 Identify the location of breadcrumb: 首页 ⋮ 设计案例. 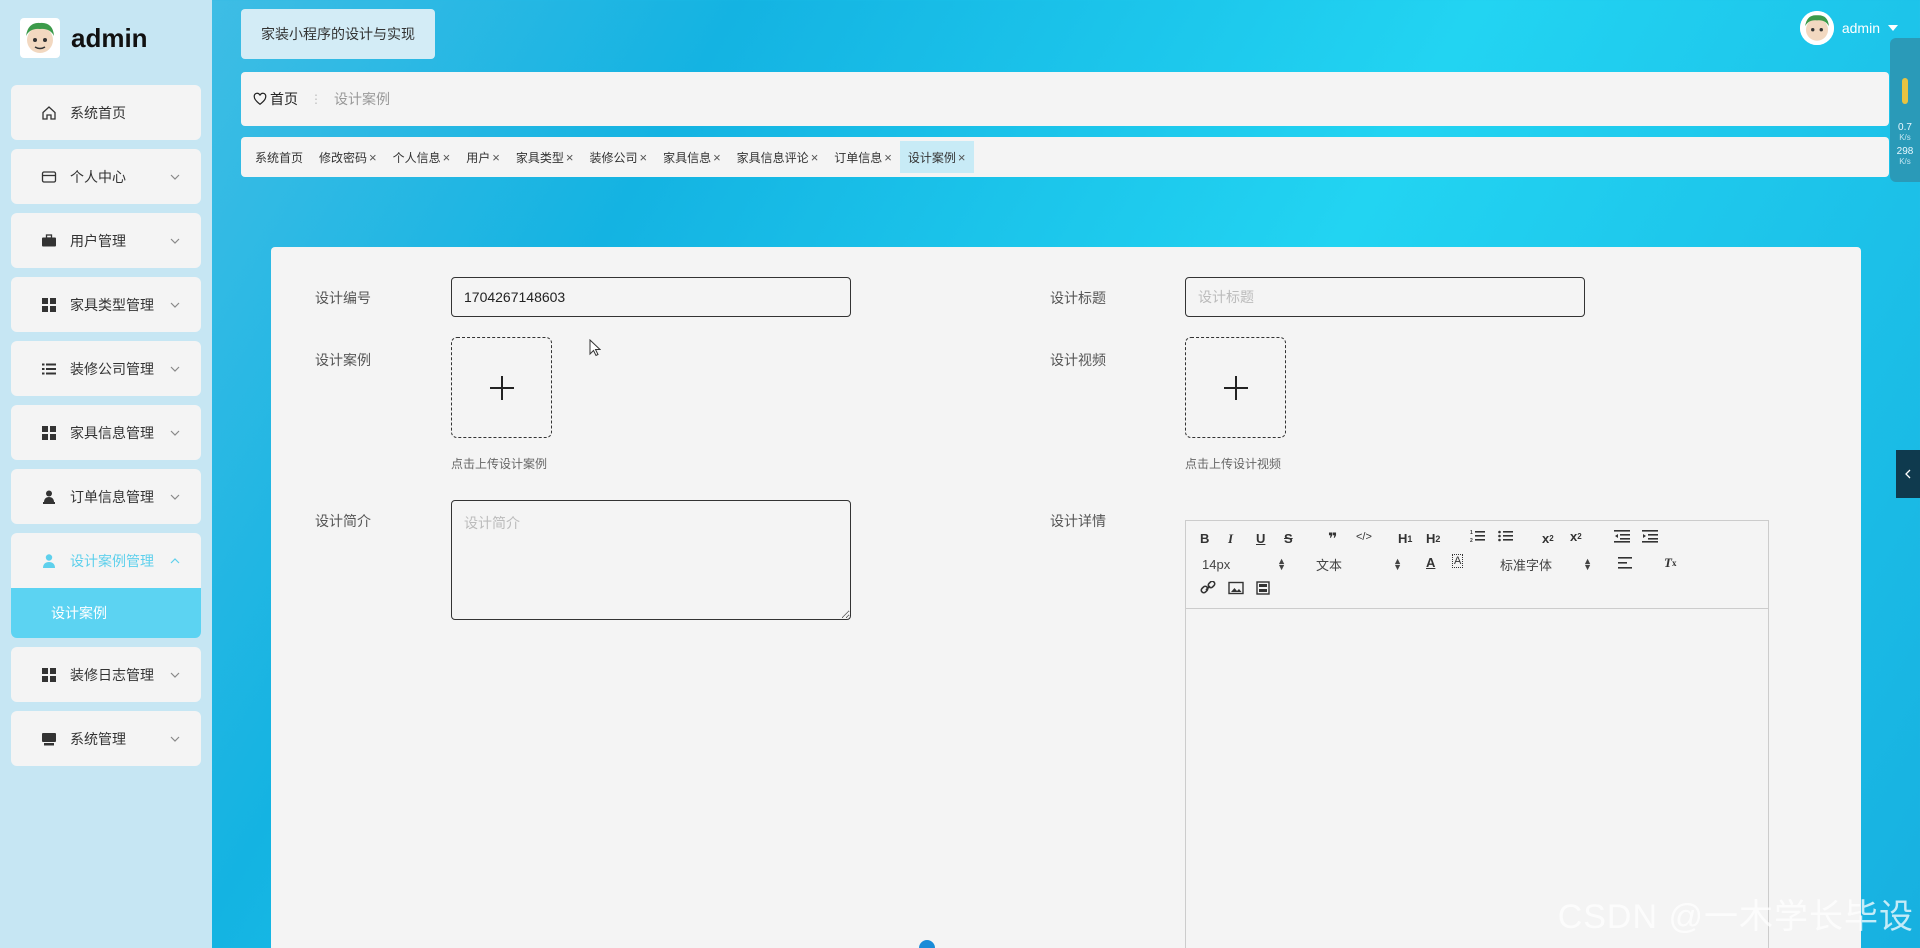
(1065, 99).